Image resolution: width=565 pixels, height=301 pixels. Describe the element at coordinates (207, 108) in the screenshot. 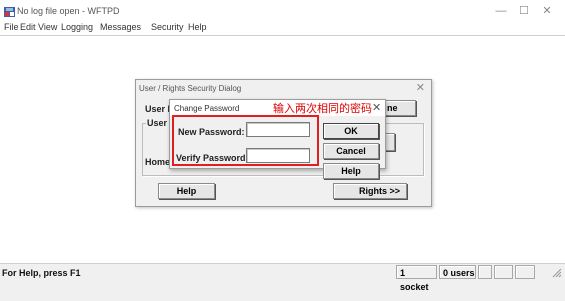

I see `change-password-title: Change Password` at that location.